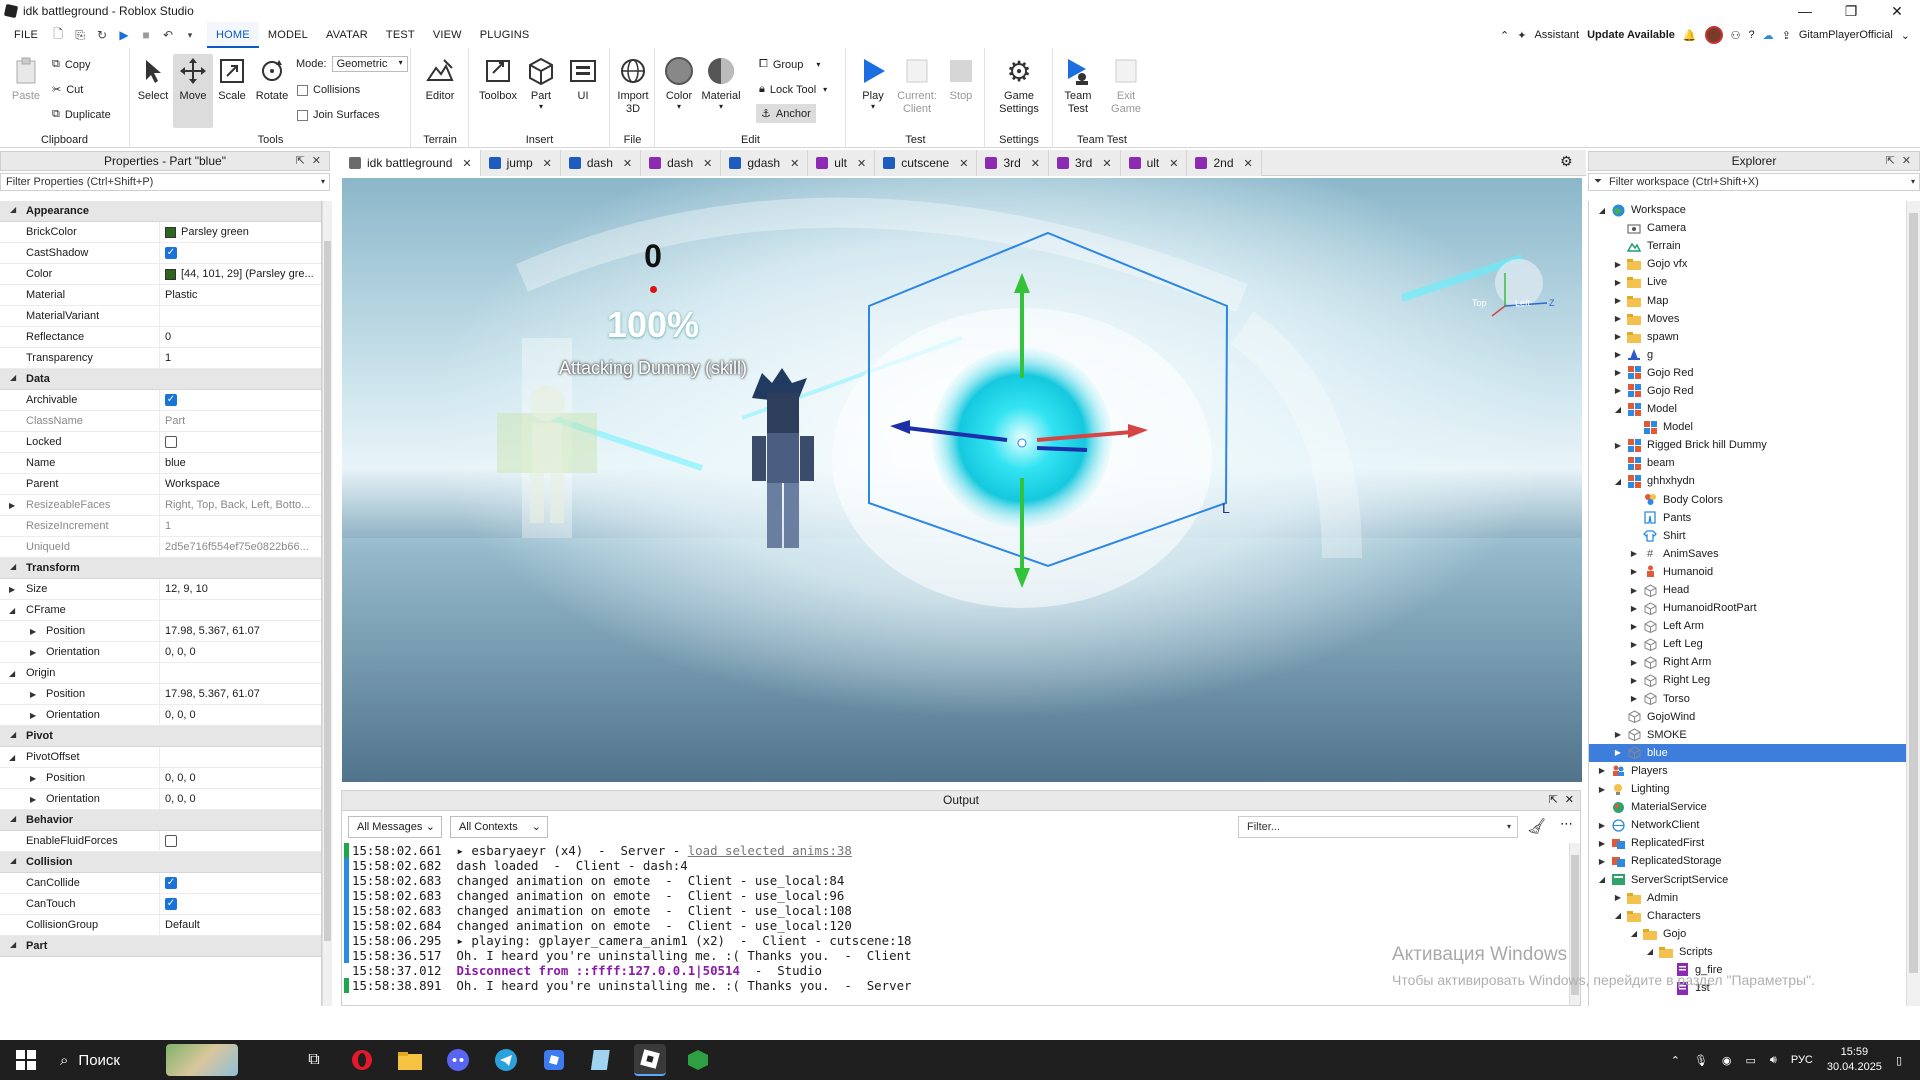 This screenshot has height=1080, width=1920. I want to click on play-button: Play ▾, so click(873, 83).